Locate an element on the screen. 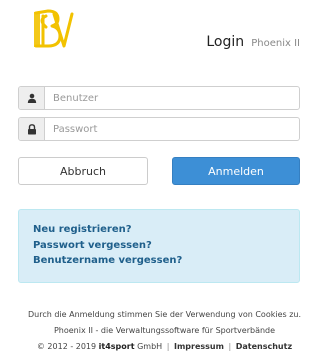 Image resolution: width=329 pixels, height=351 pixels. login-button: Anmelden is located at coordinates (236, 171).